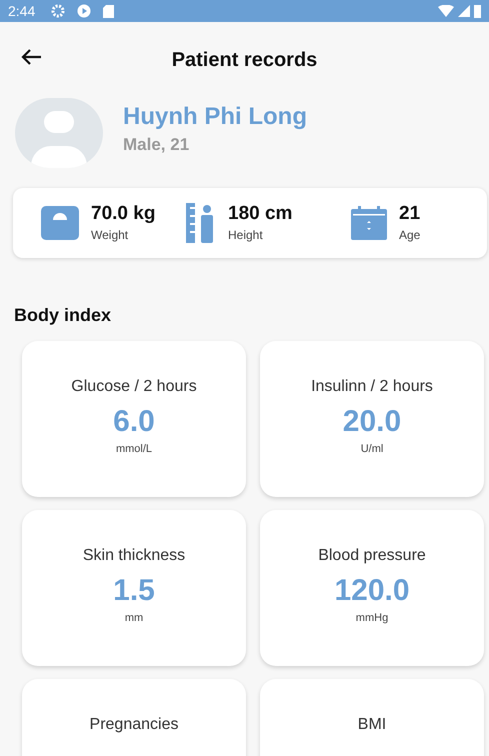 Image resolution: width=489 pixels, height=756 pixels. Describe the element at coordinates (409, 214) in the screenshot. I see `stat-value: 21` at that location.